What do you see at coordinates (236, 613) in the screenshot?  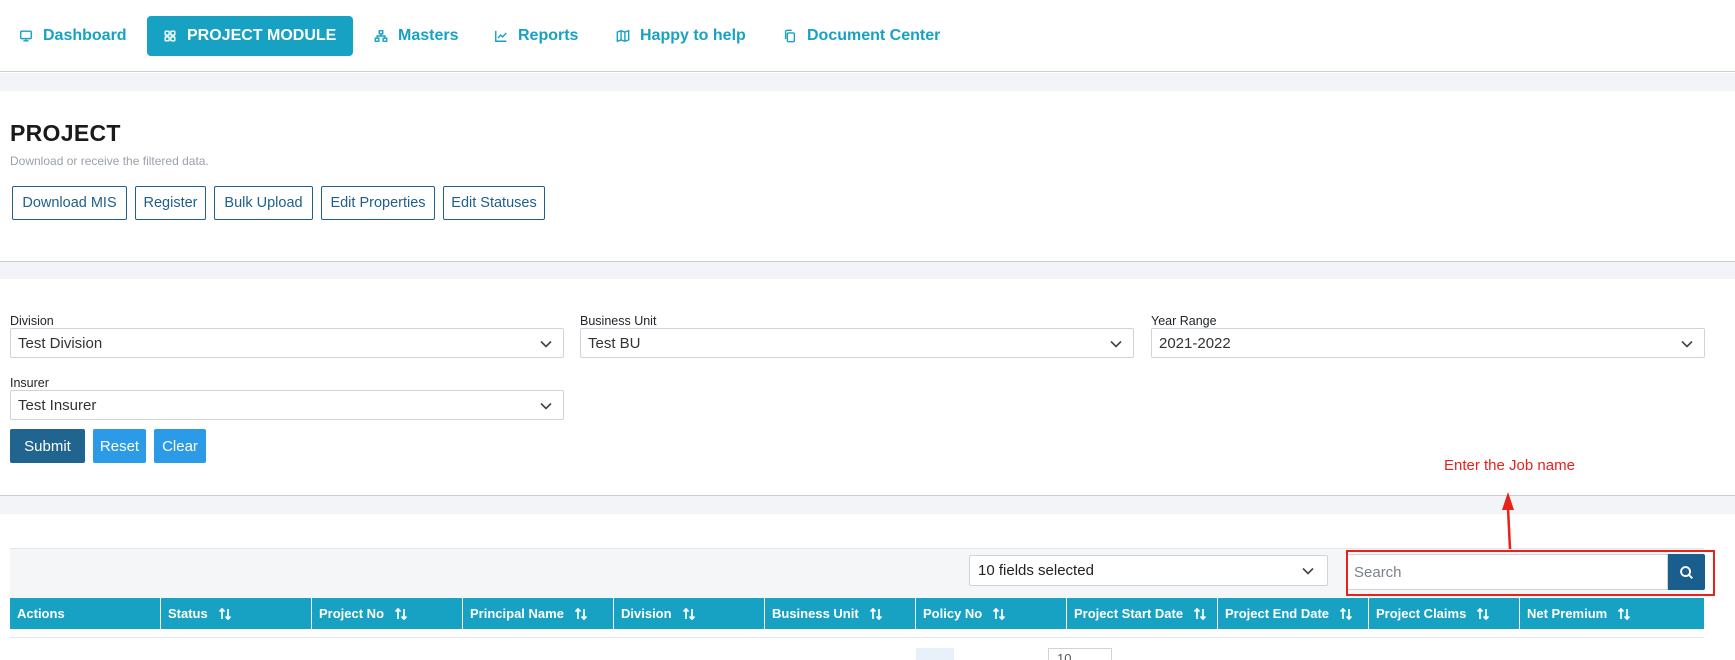 I see `column-header-status: Status` at bounding box center [236, 613].